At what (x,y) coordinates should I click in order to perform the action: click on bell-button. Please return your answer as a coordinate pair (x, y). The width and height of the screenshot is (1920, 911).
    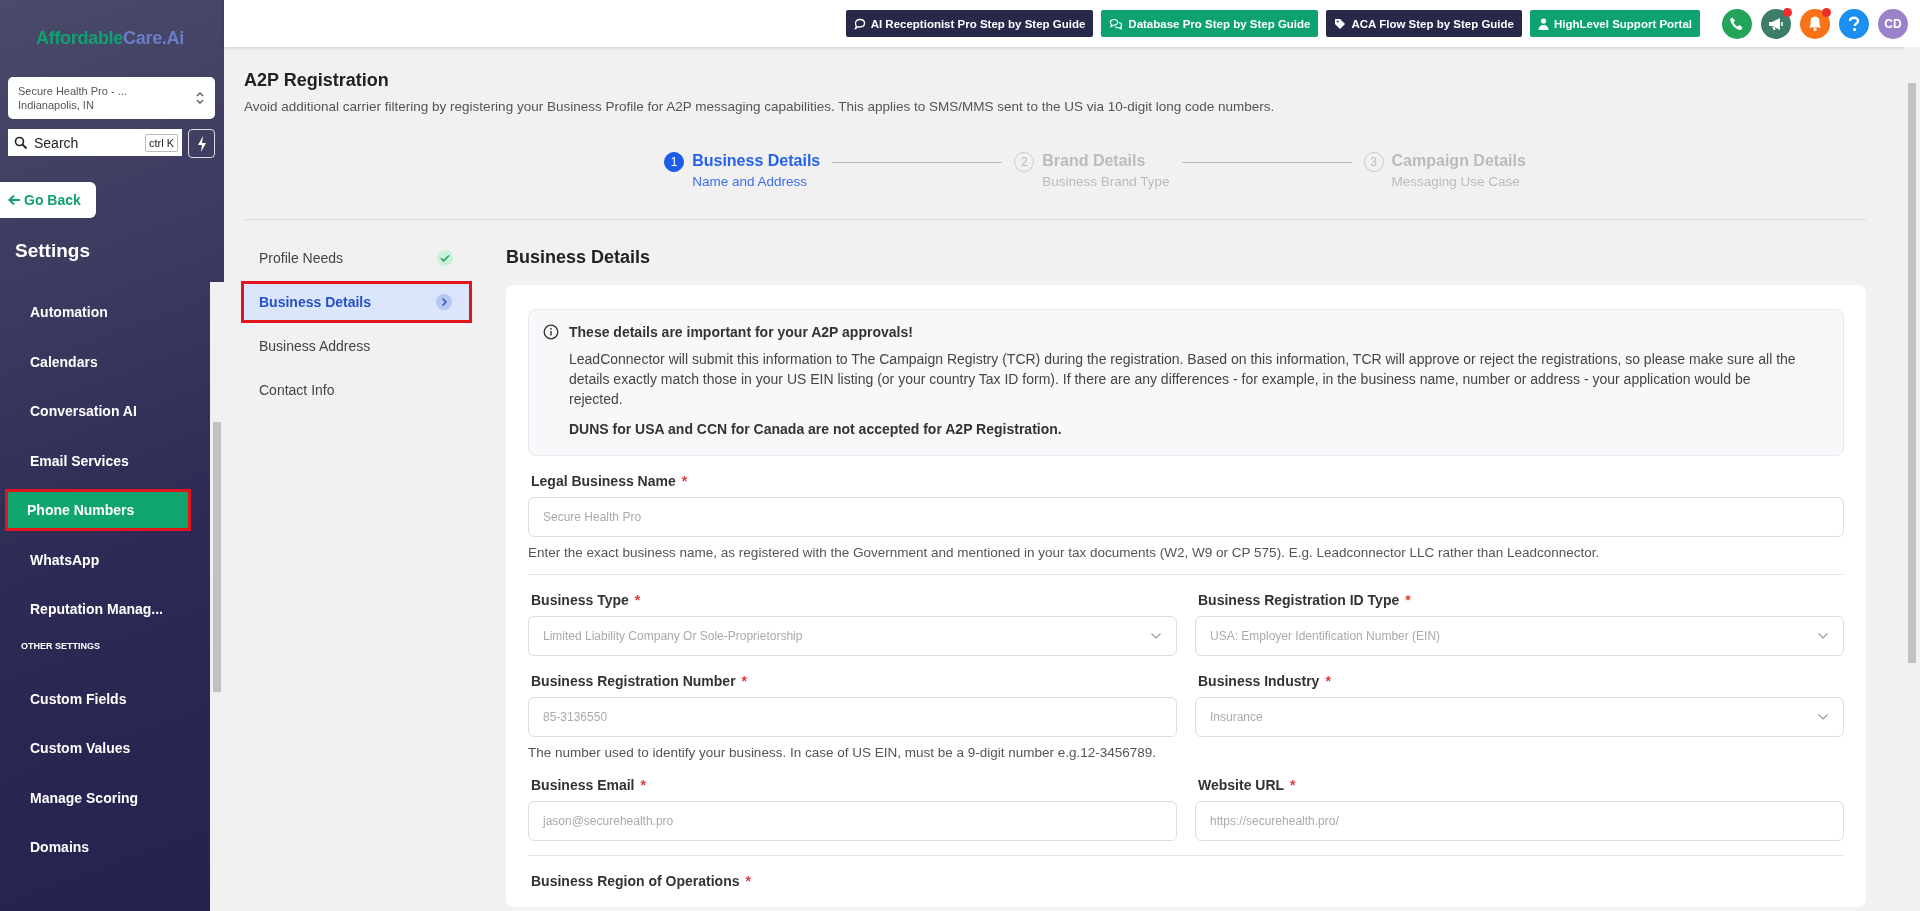
    Looking at the image, I should click on (1815, 23).